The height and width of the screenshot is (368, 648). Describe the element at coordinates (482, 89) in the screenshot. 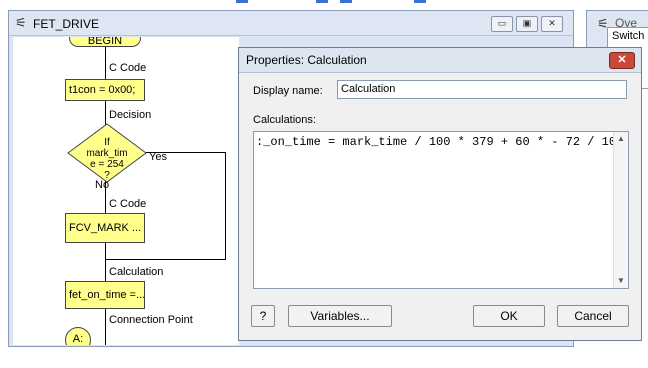

I see `display-name-field: Calculation` at that location.